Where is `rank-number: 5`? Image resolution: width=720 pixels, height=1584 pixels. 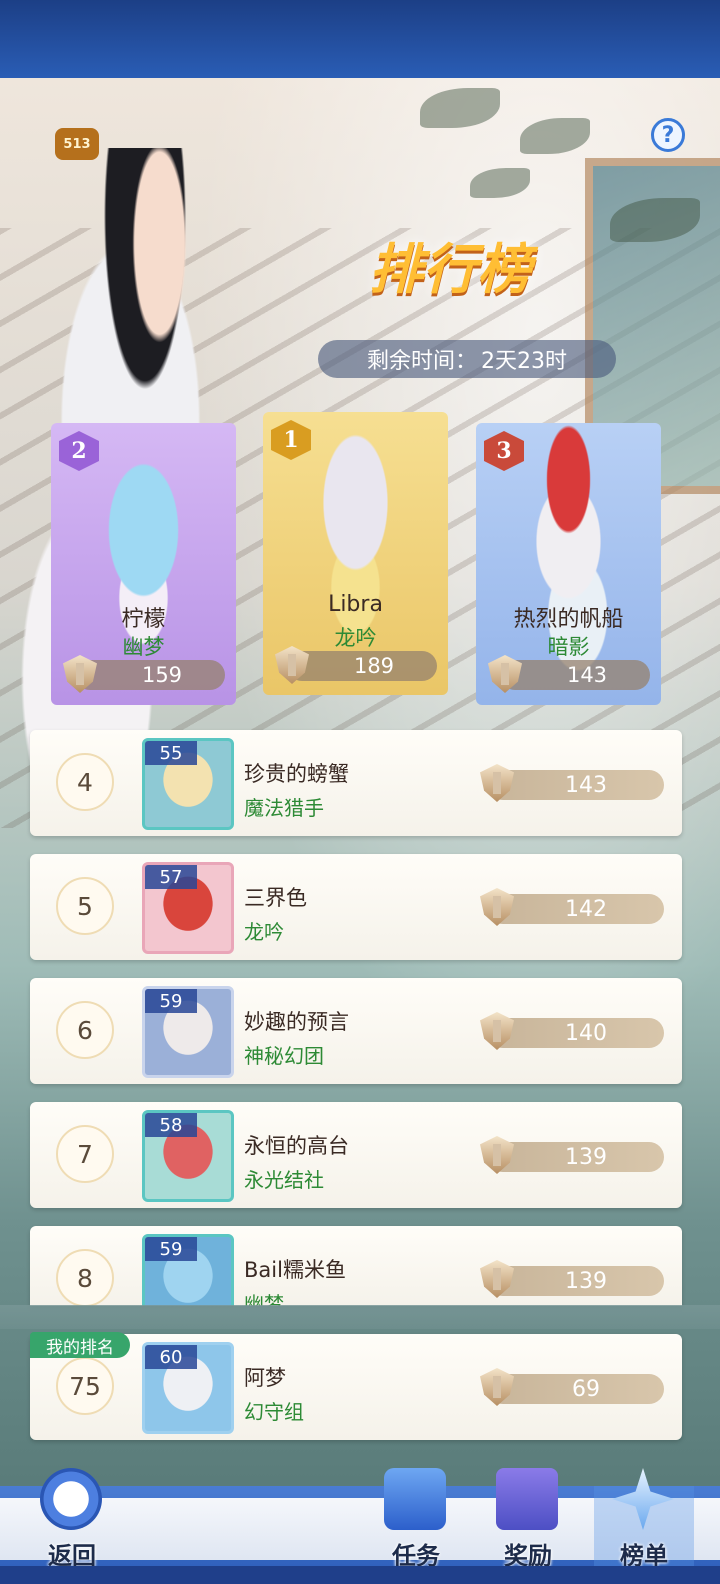
rank-number: 5 is located at coordinates (85, 906).